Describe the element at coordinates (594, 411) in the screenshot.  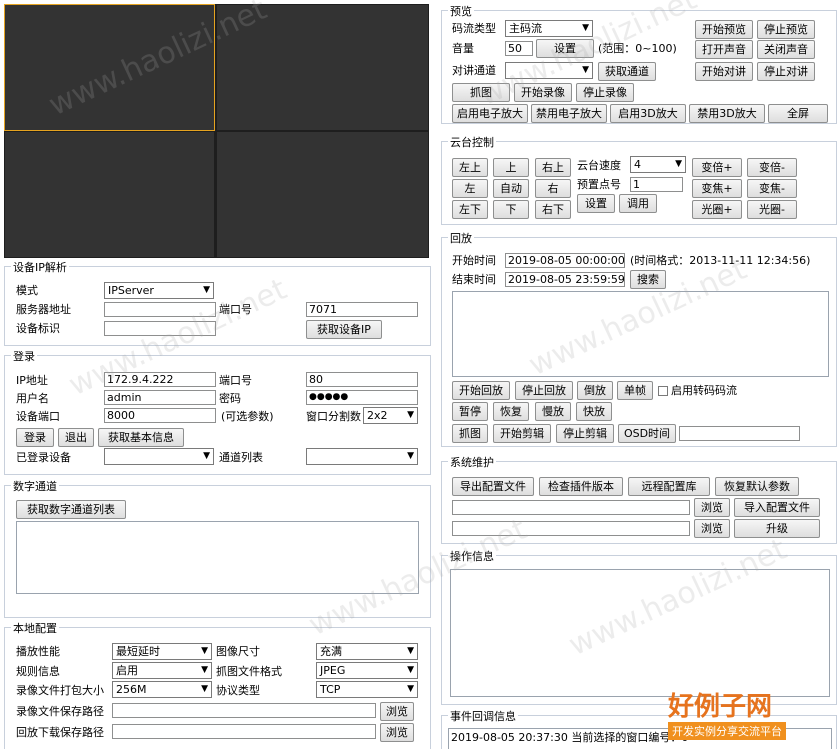
I see `fast-play-button: 快放` at that location.